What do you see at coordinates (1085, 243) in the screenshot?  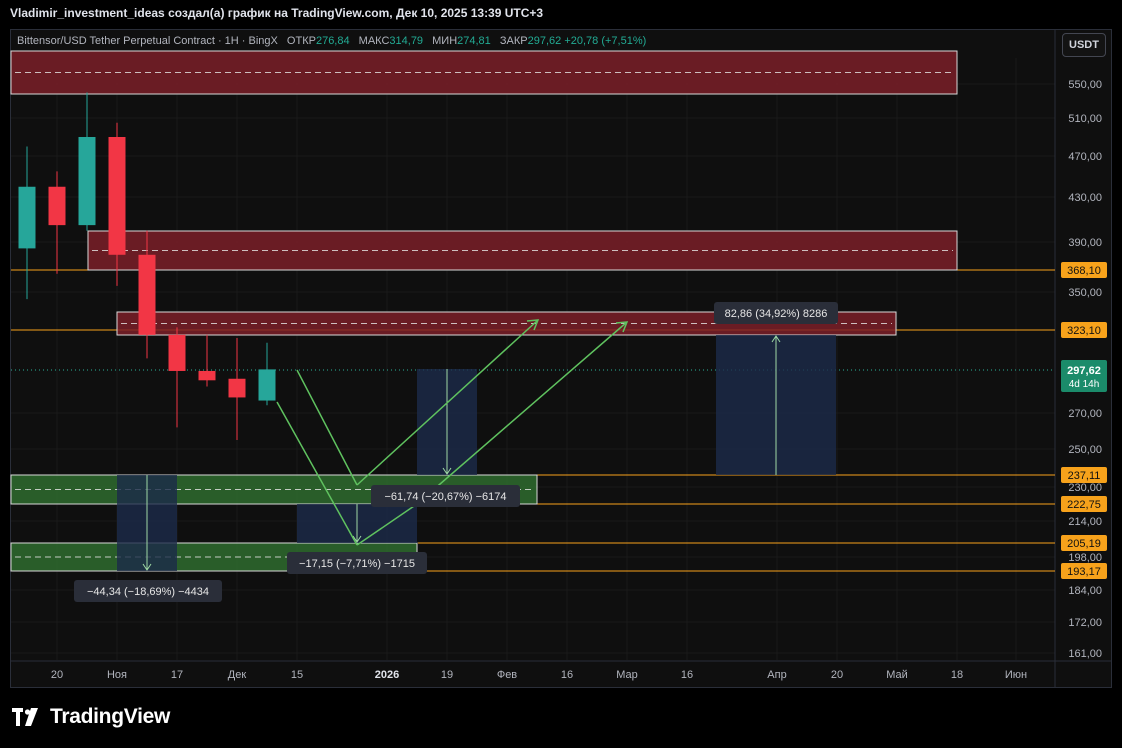 I see `y-tick-label: 390,00` at bounding box center [1085, 243].